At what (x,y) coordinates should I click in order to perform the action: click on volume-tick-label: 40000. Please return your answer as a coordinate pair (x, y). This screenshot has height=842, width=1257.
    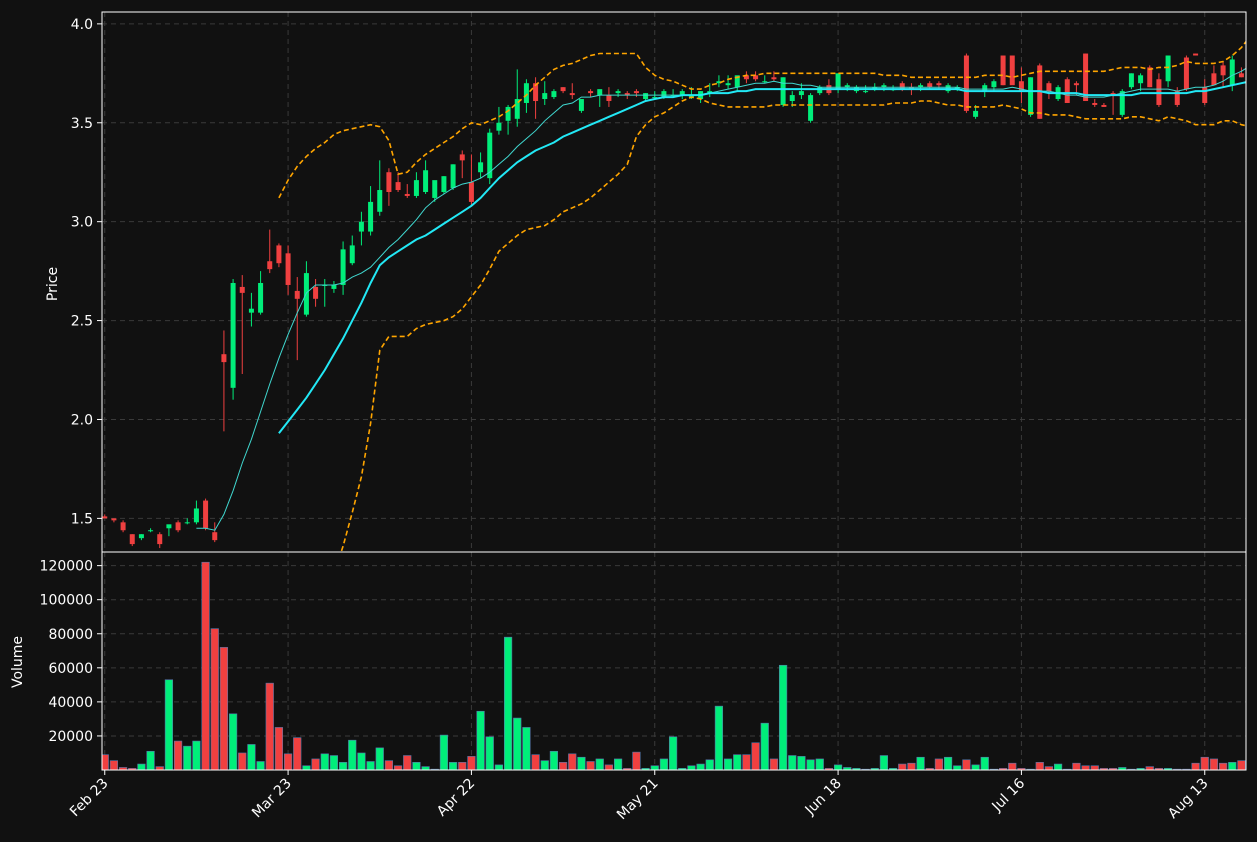
    Looking at the image, I should click on (70, 703).